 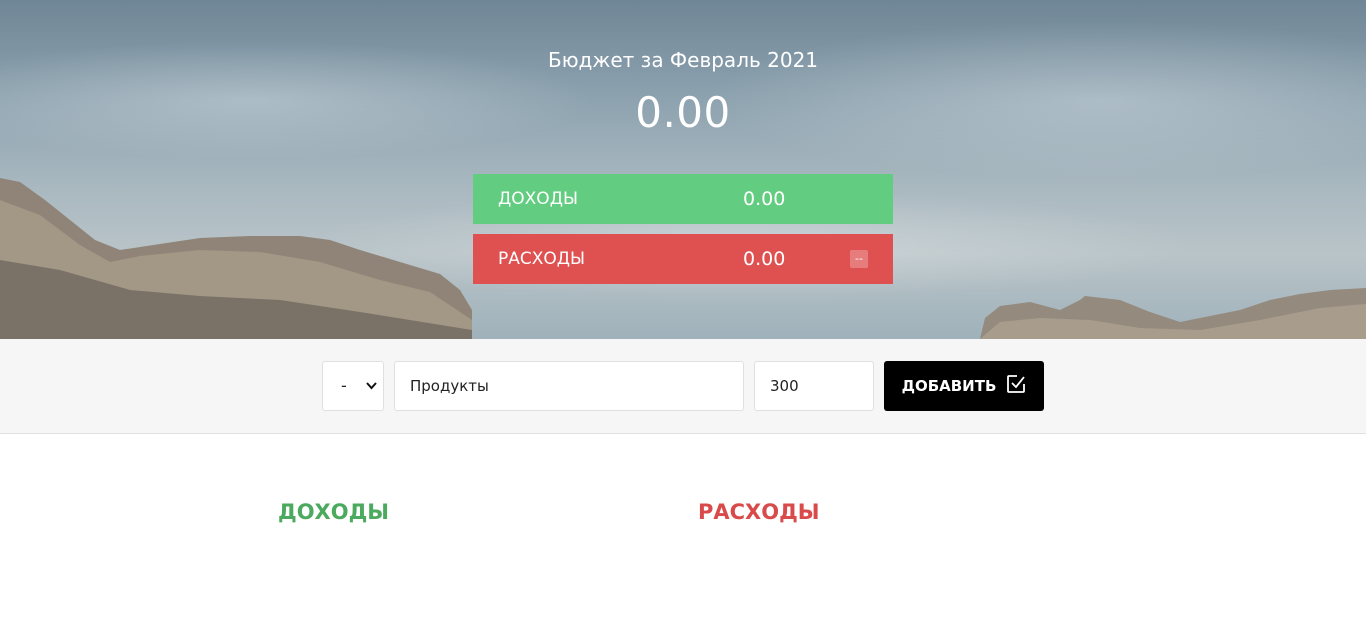 I want to click on amount-input, so click(x=814, y=386).